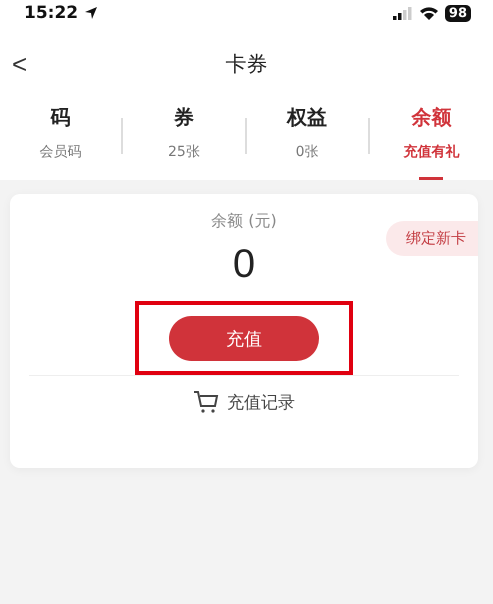 The height and width of the screenshot is (604, 493). Describe the element at coordinates (20, 64) in the screenshot. I see `back-button: <` at that location.